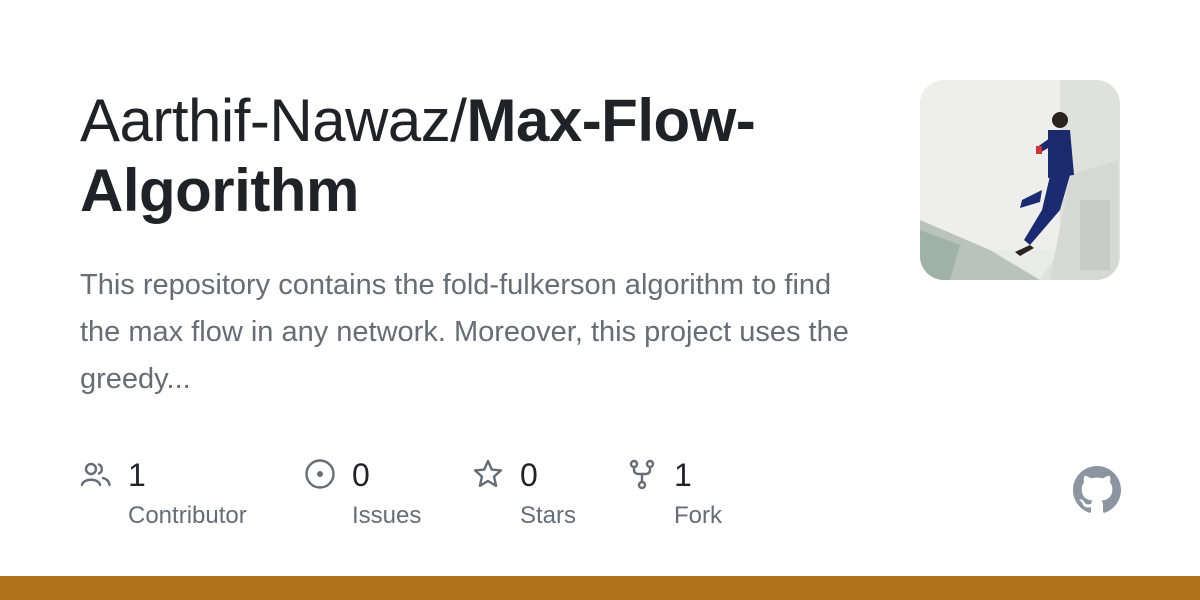  I want to click on forks-count: 1, so click(683, 475).